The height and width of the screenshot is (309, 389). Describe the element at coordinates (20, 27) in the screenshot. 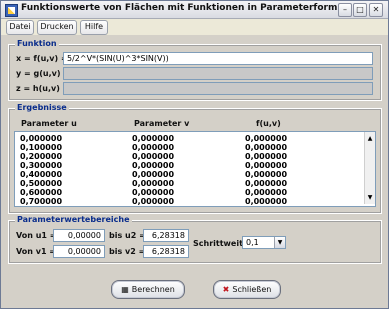

I see `menu-datei: Datei` at that location.